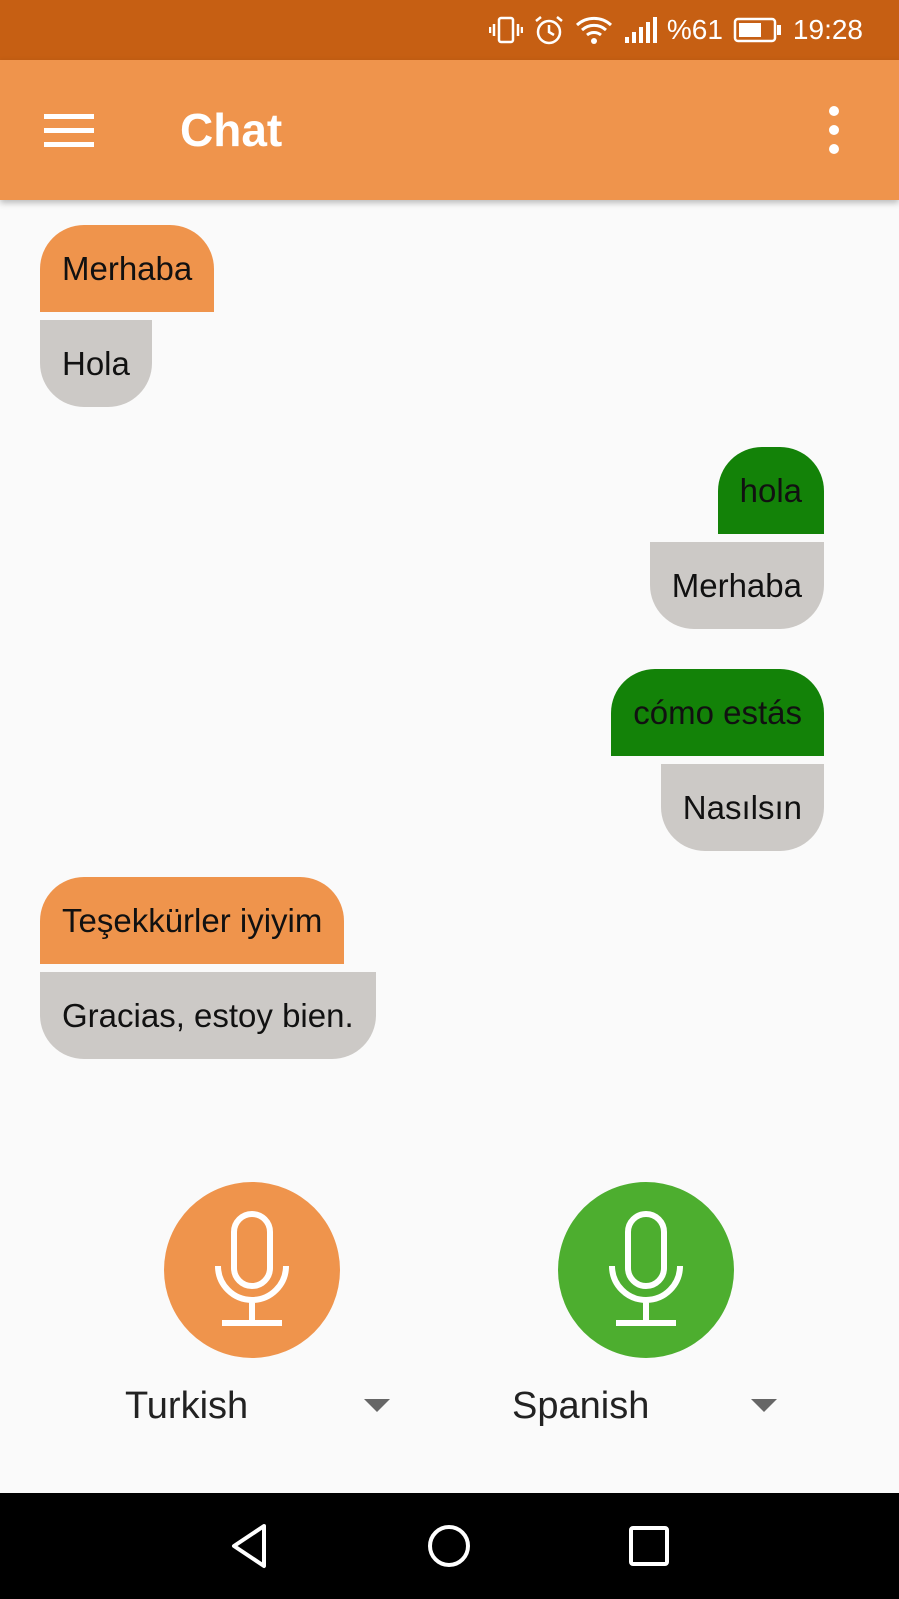 The image size is (899, 1599). I want to click on message-original: Merhaba, so click(127, 268).